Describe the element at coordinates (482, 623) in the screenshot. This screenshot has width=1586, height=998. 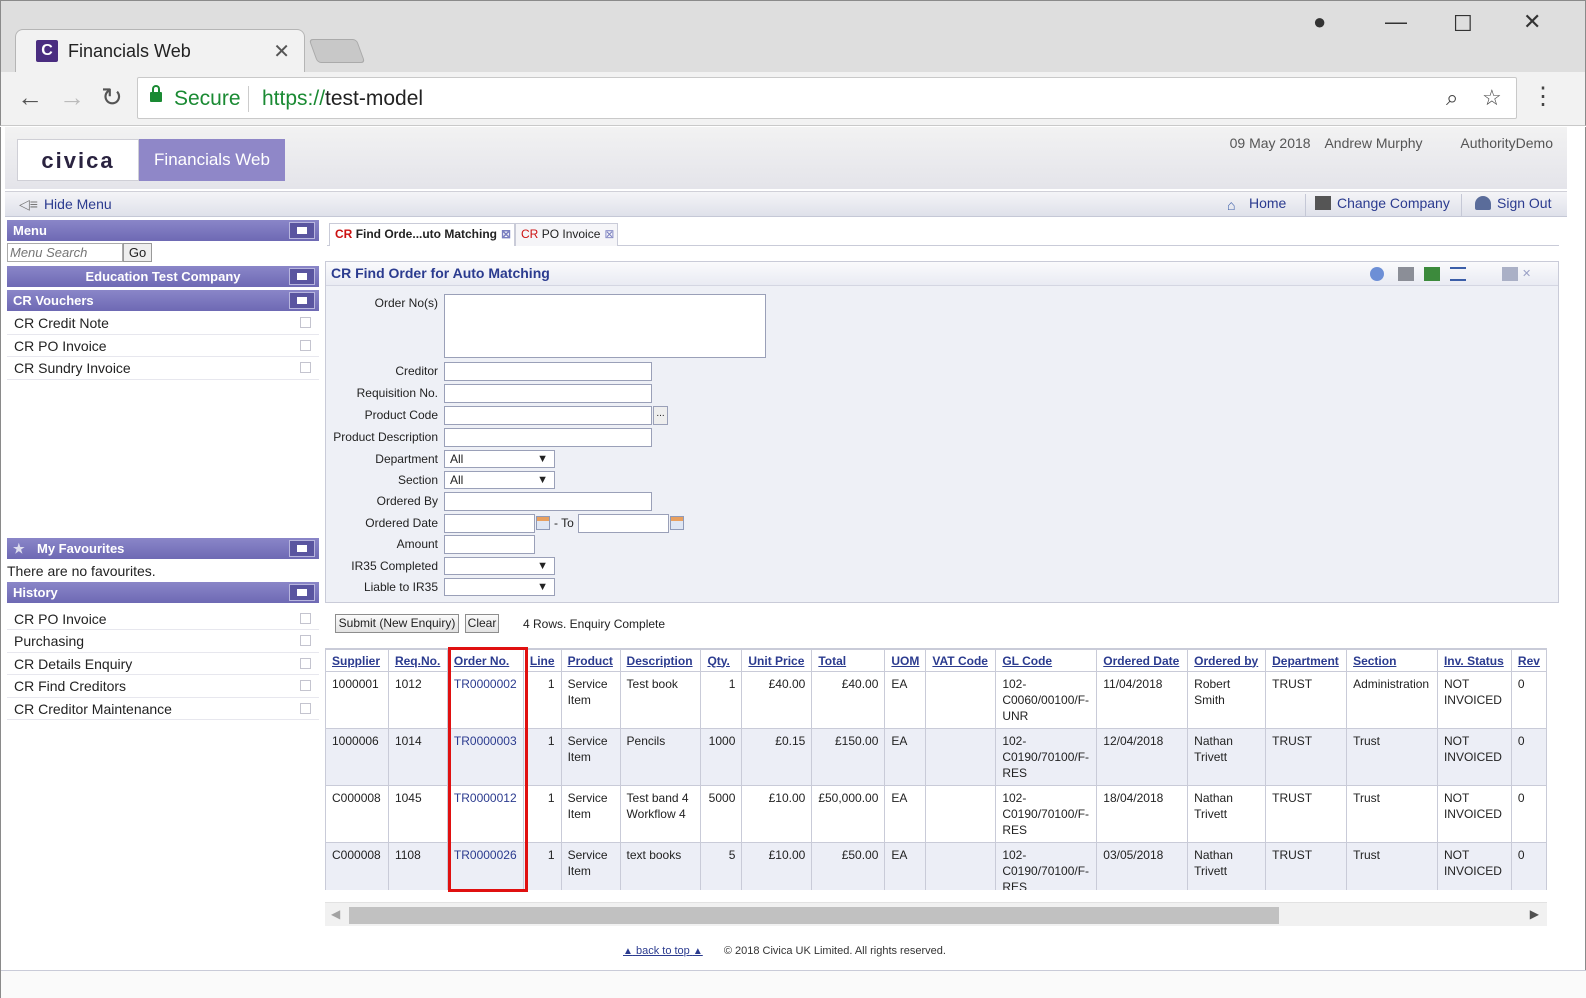
I see `clear-button: Clear` at that location.